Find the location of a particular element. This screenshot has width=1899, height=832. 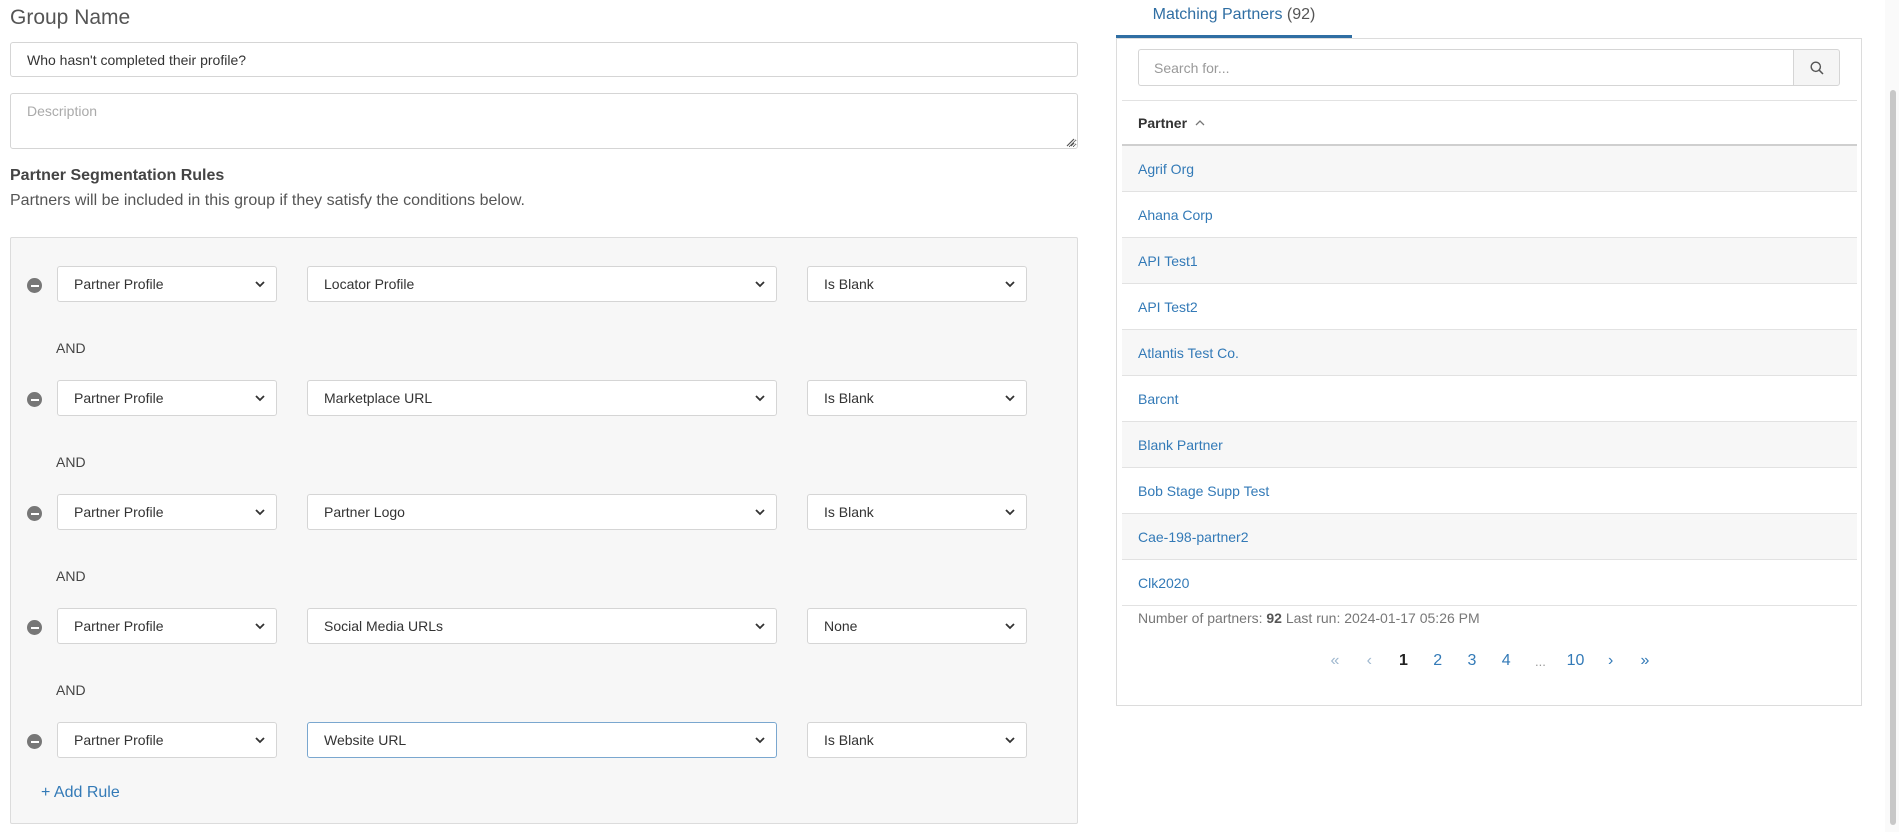

partner-row: Bob Stage Supp Test is located at coordinates (1489, 491).